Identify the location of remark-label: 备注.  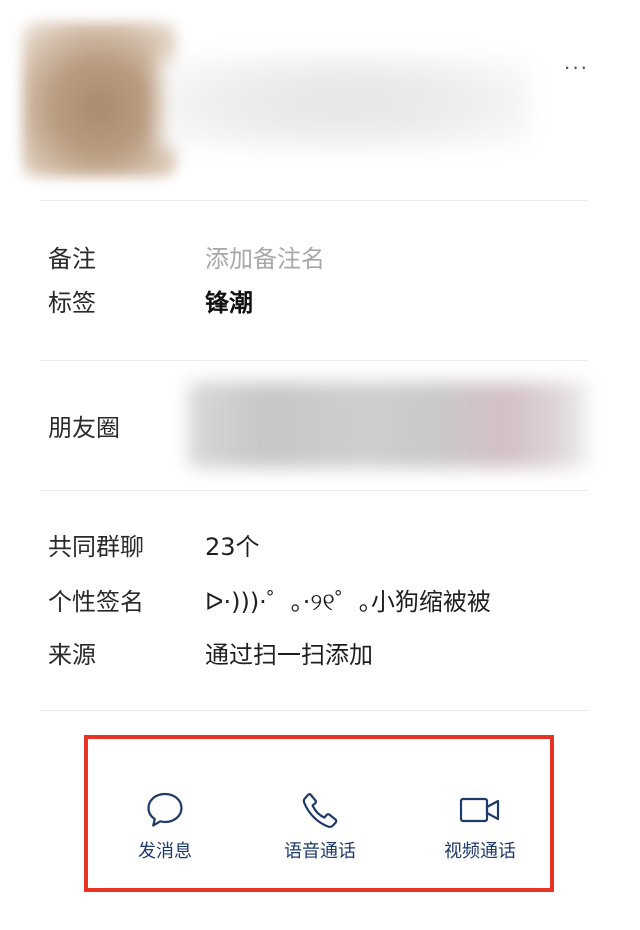
(72, 259).